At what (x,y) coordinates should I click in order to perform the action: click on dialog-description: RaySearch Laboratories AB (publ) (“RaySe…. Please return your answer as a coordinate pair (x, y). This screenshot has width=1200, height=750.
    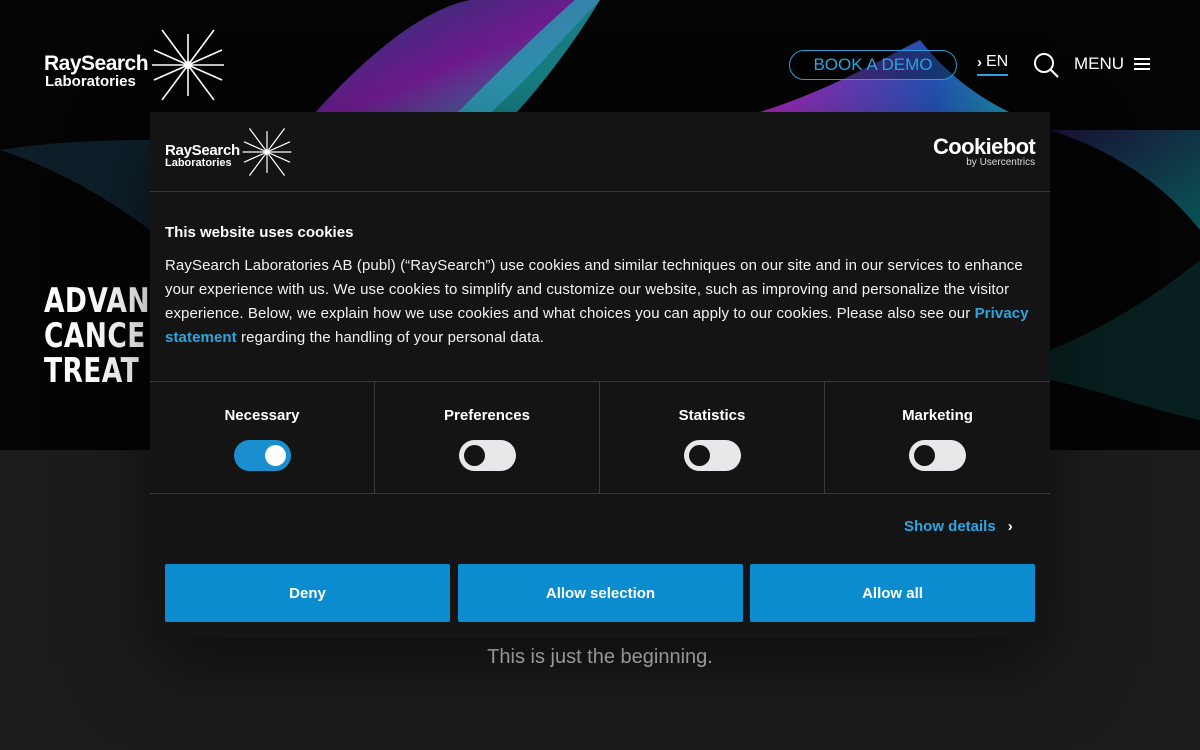
    Looking at the image, I should click on (600, 302).